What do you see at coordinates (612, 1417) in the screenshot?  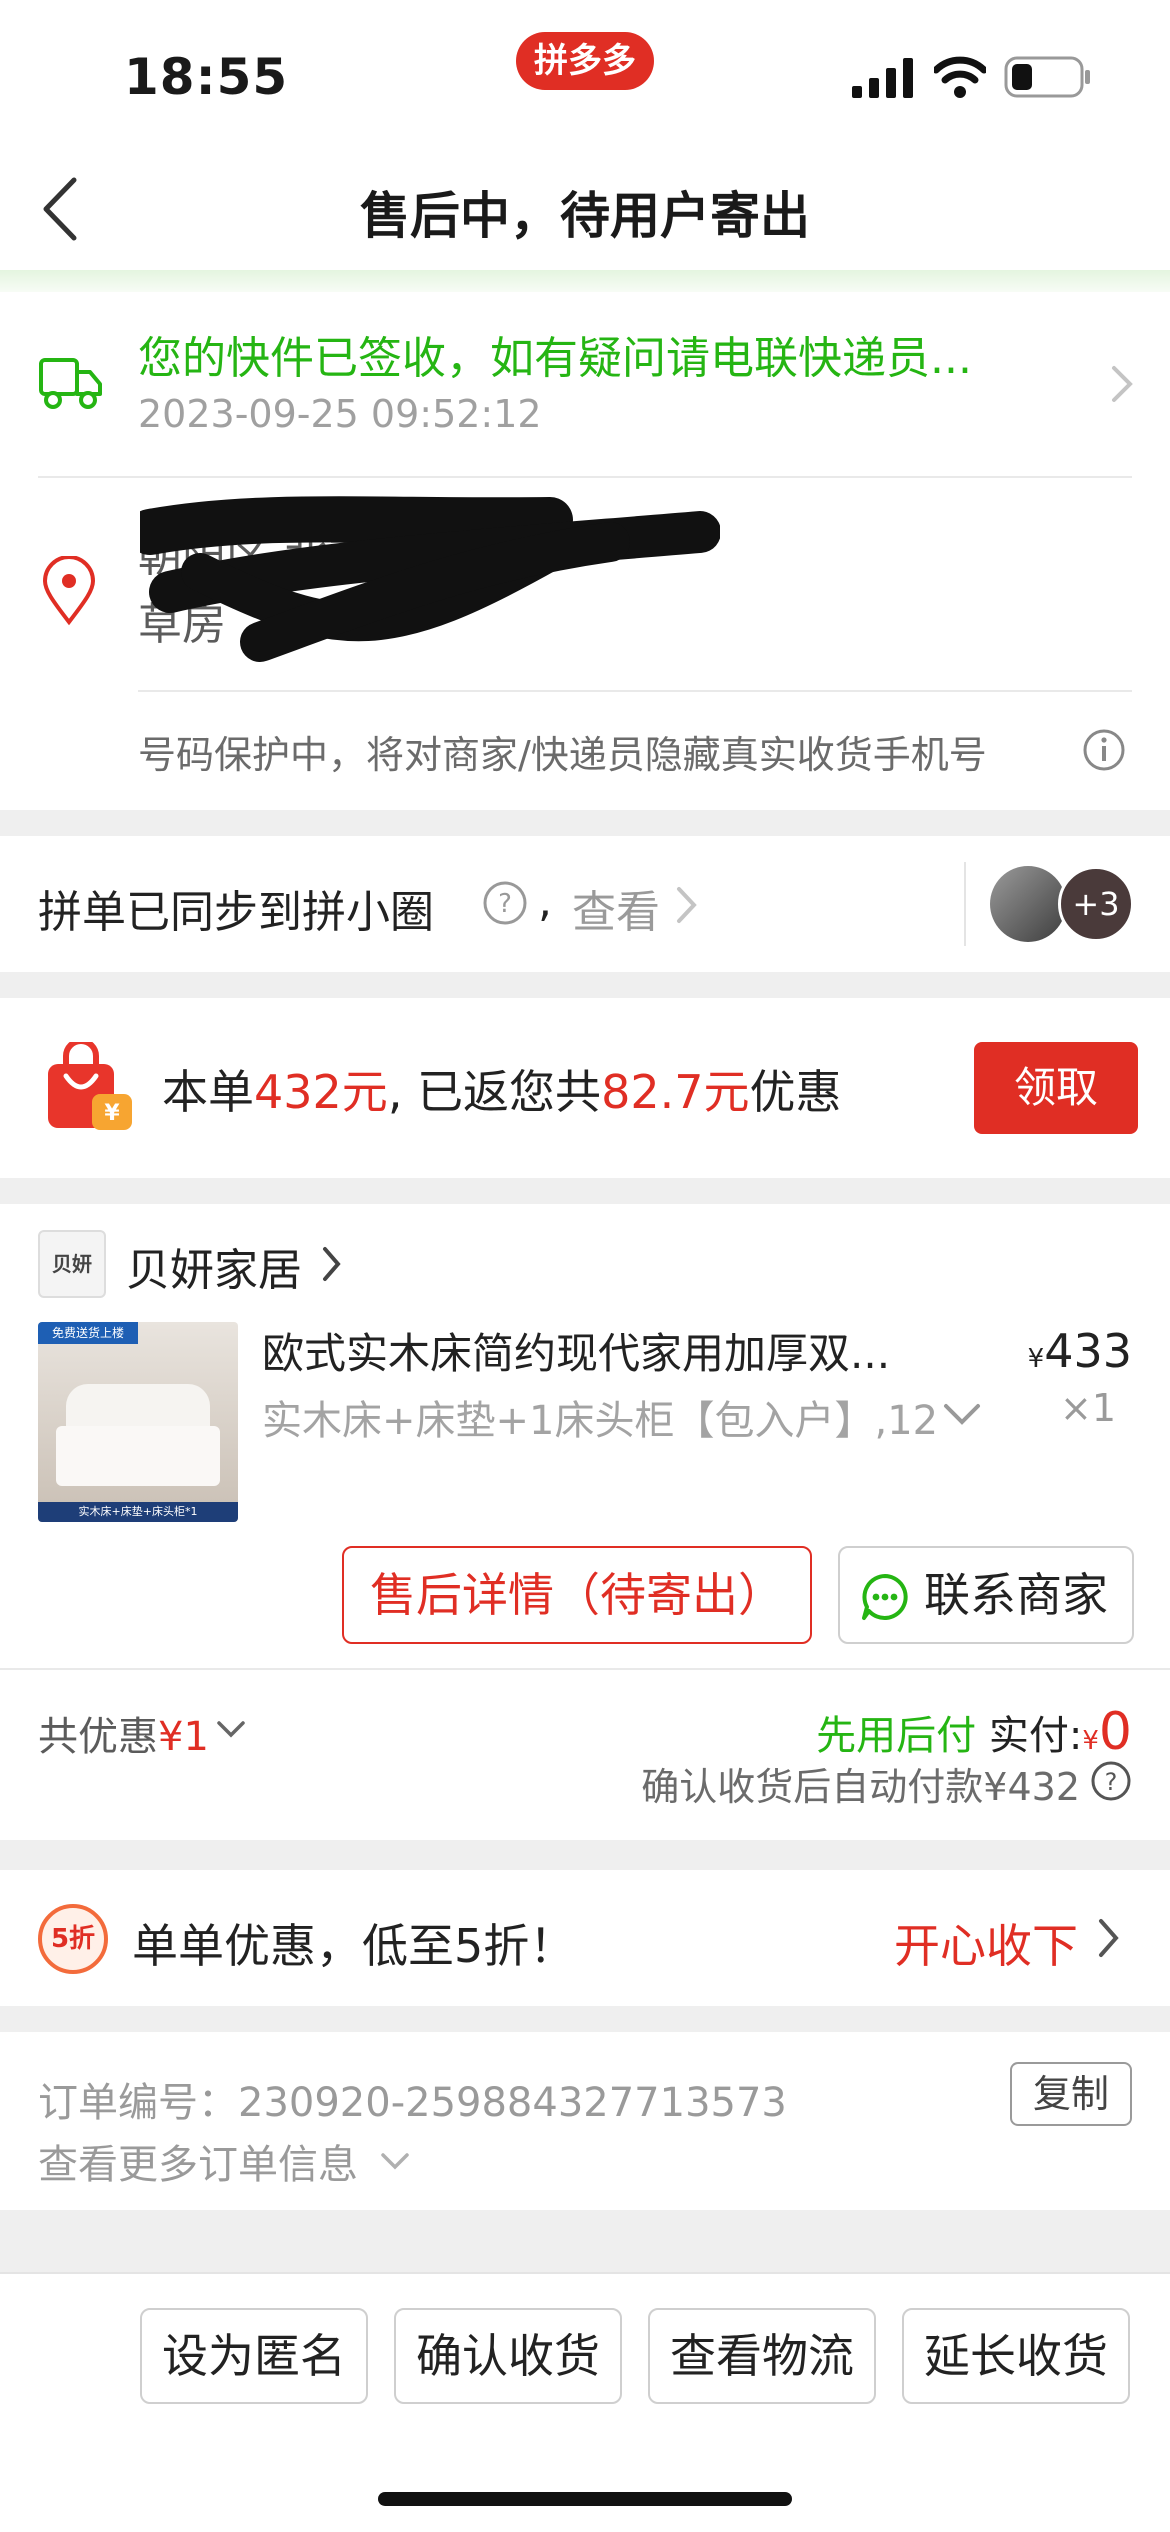 I see `product-spec: 实木床+床垫+1床头柜【包入户】,12` at bounding box center [612, 1417].